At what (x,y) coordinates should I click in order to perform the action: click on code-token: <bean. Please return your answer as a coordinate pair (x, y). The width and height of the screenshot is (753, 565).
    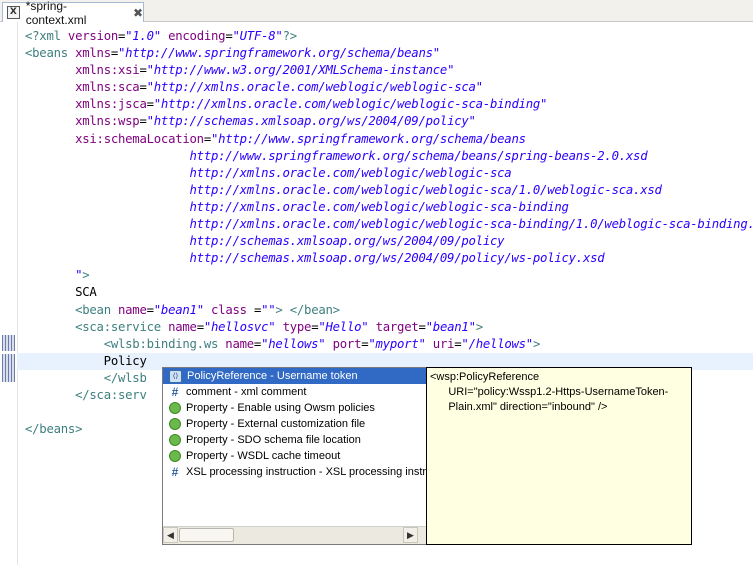
    Looking at the image, I should click on (96, 309).